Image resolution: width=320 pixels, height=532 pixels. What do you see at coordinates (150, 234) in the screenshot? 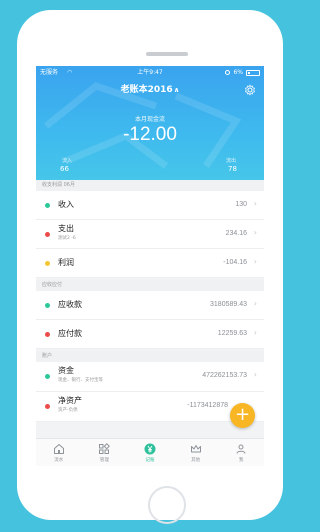
I see `row-expense: 支出 测试2 -6 234.16 ›` at bounding box center [150, 234].